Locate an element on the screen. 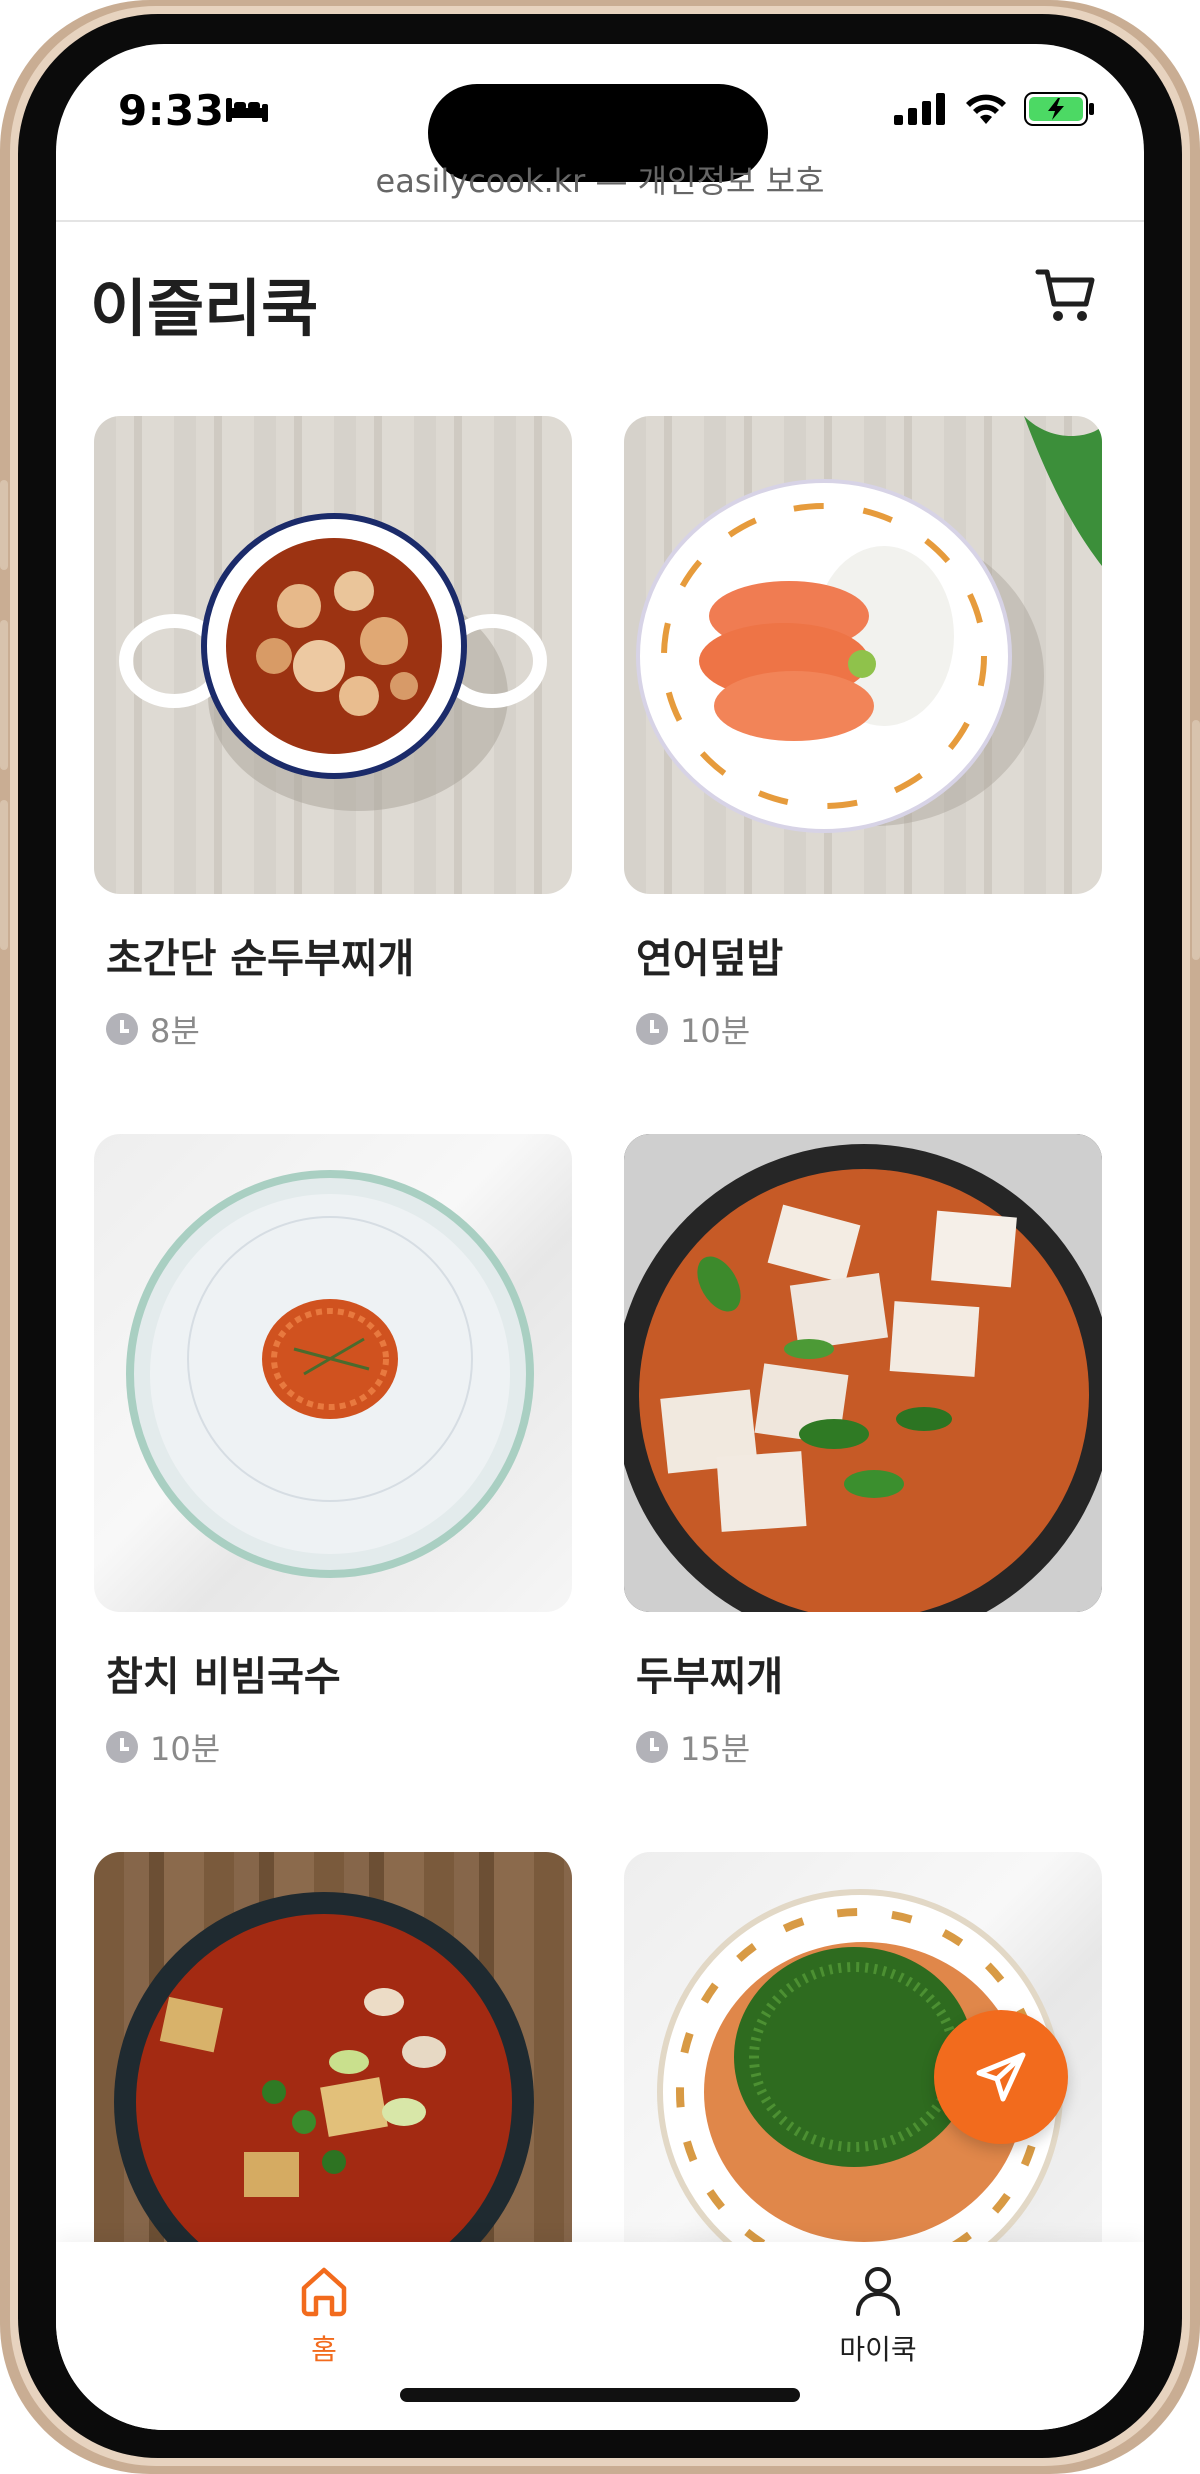 The image size is (1200, 2474). recipe-image-tofu-stew-bowl is located at coordinates (333, 655).